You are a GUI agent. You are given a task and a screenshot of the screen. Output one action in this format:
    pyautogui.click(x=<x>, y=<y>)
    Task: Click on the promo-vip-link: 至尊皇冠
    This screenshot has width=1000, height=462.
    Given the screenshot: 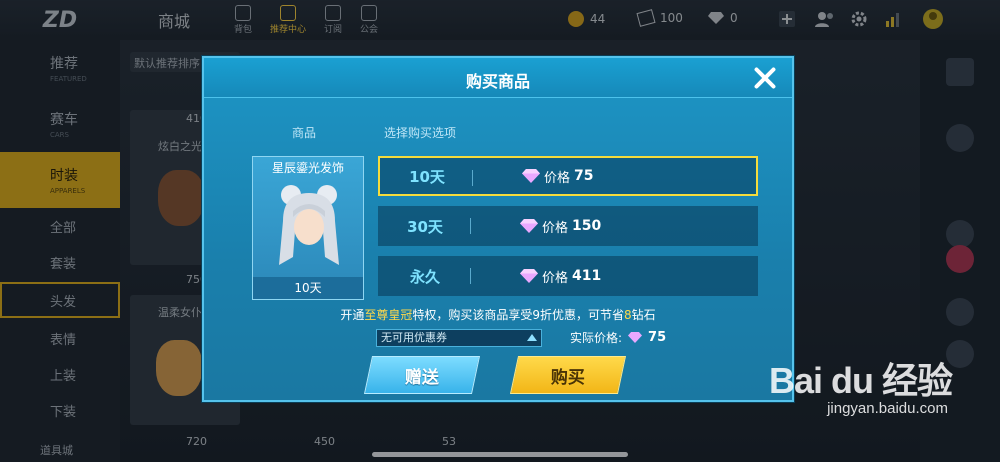 What is the action you would take?
    pyautogui.click(x=388, y=315)
    